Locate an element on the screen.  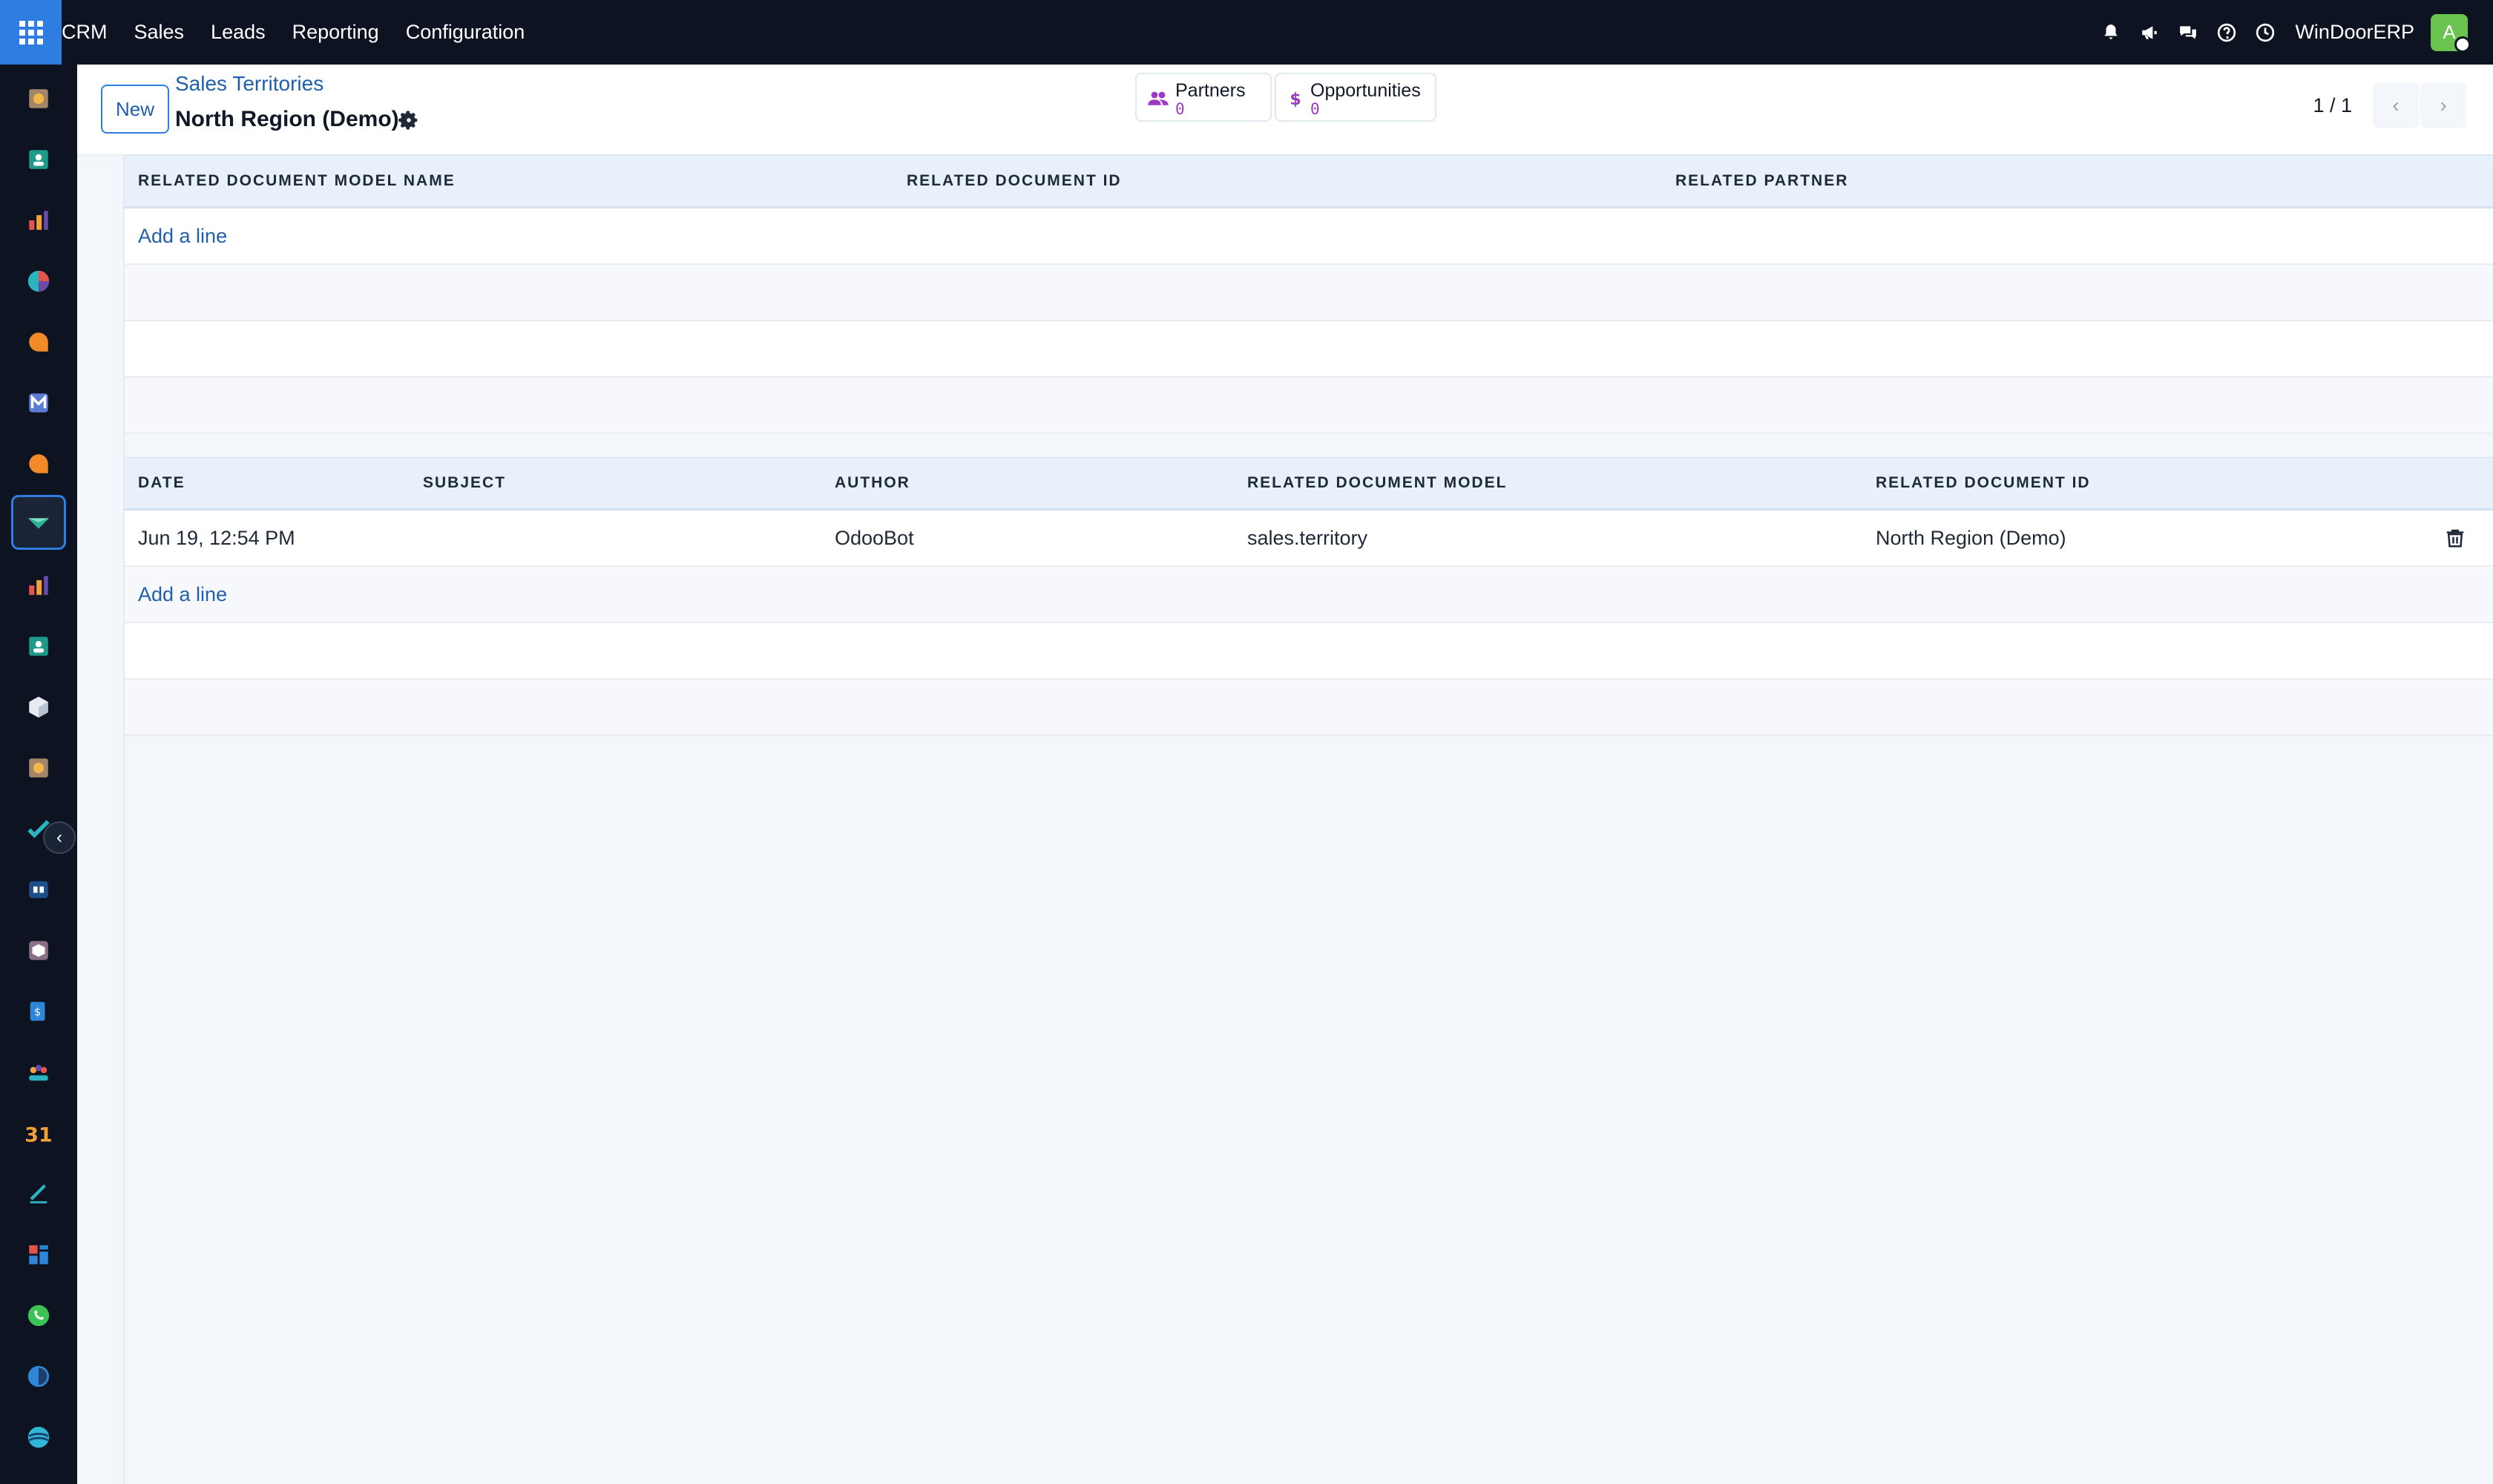
opportunities-stat-count: 0 is located at coordinates (1315, 109).